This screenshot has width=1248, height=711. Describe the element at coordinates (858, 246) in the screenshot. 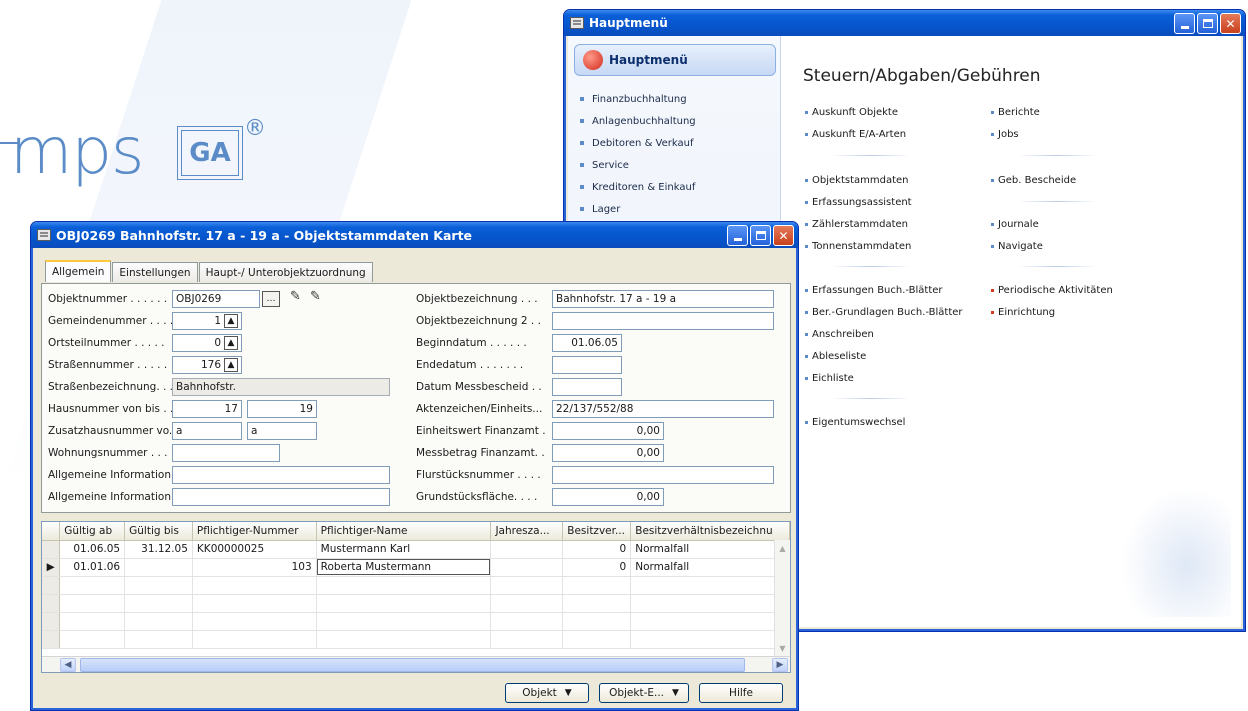

I see `link-tonnenstammdaten: Tonnenstammdaten` at that location.